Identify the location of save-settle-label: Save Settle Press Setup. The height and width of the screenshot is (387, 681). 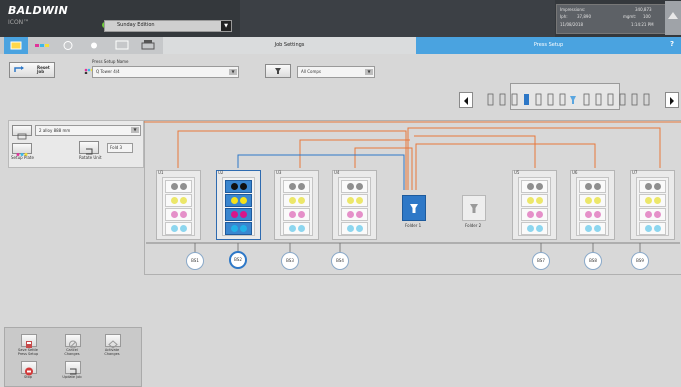
(28, 352).